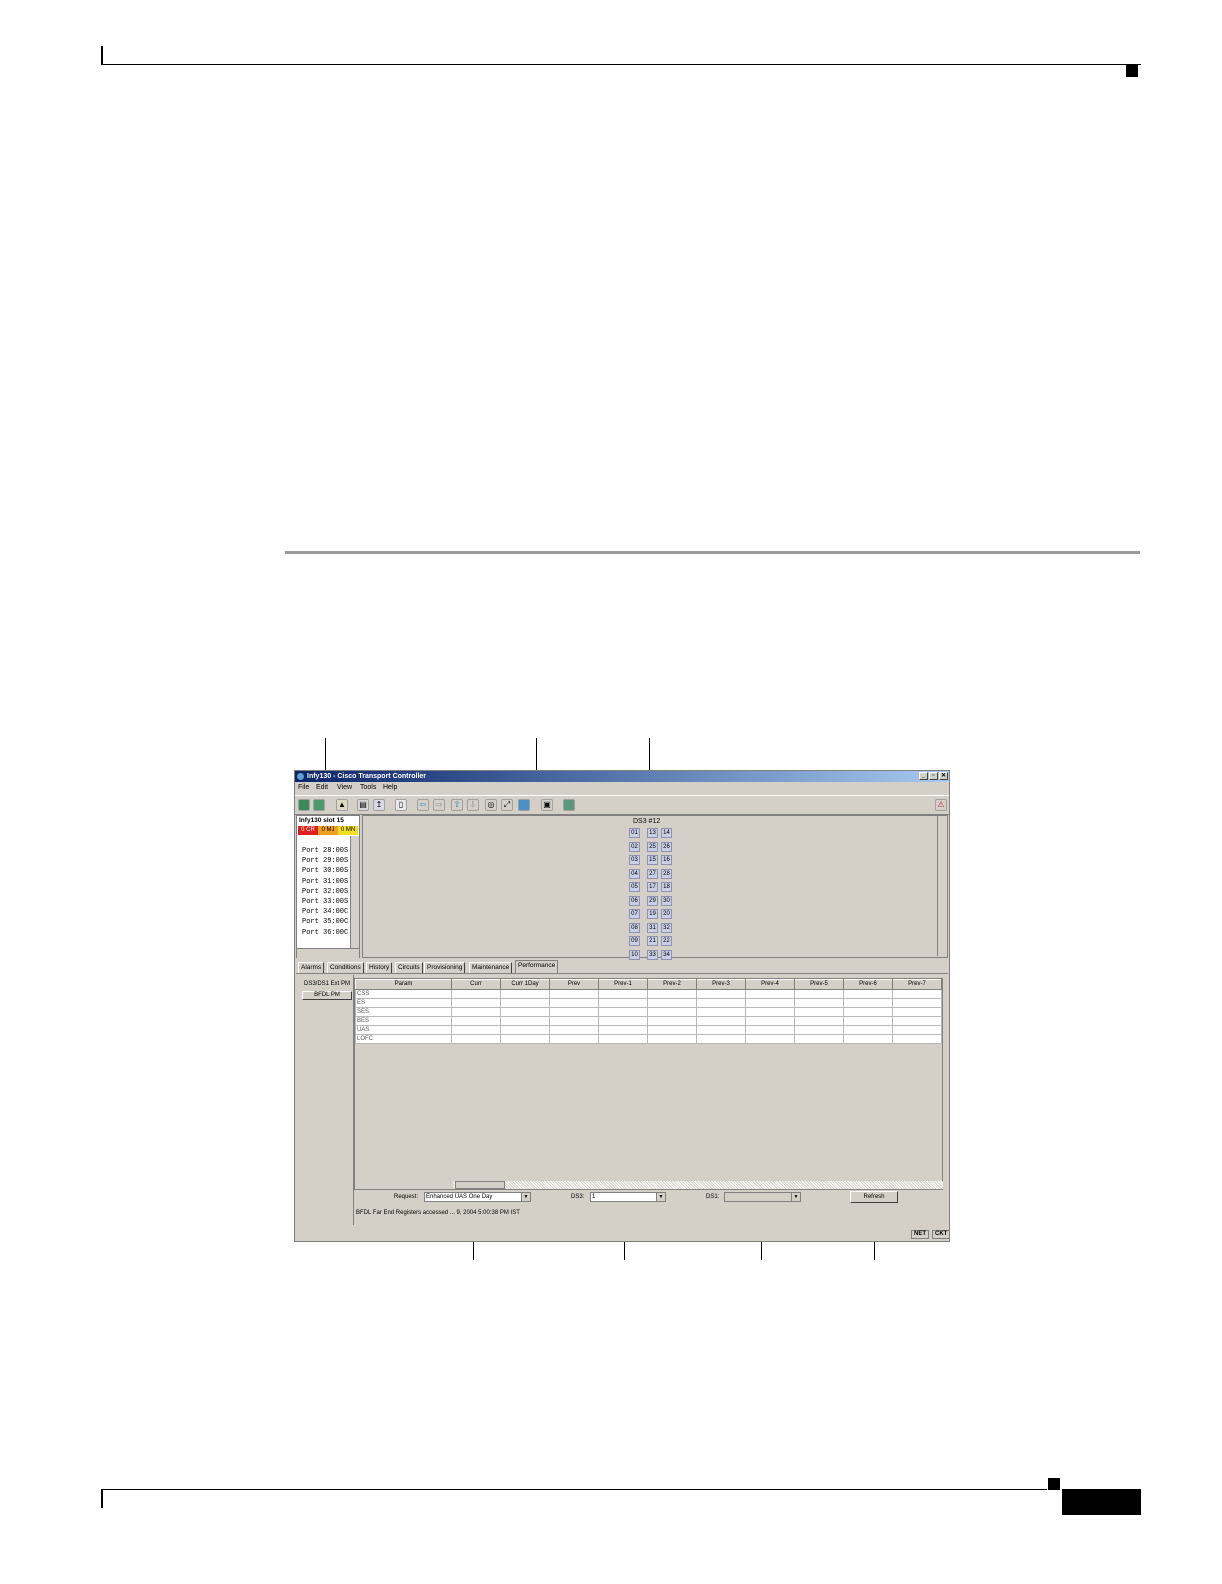  Describe the element at coordinates (874, 1197) in the screenshot. I see `refresh-button: Refresh` at that location.